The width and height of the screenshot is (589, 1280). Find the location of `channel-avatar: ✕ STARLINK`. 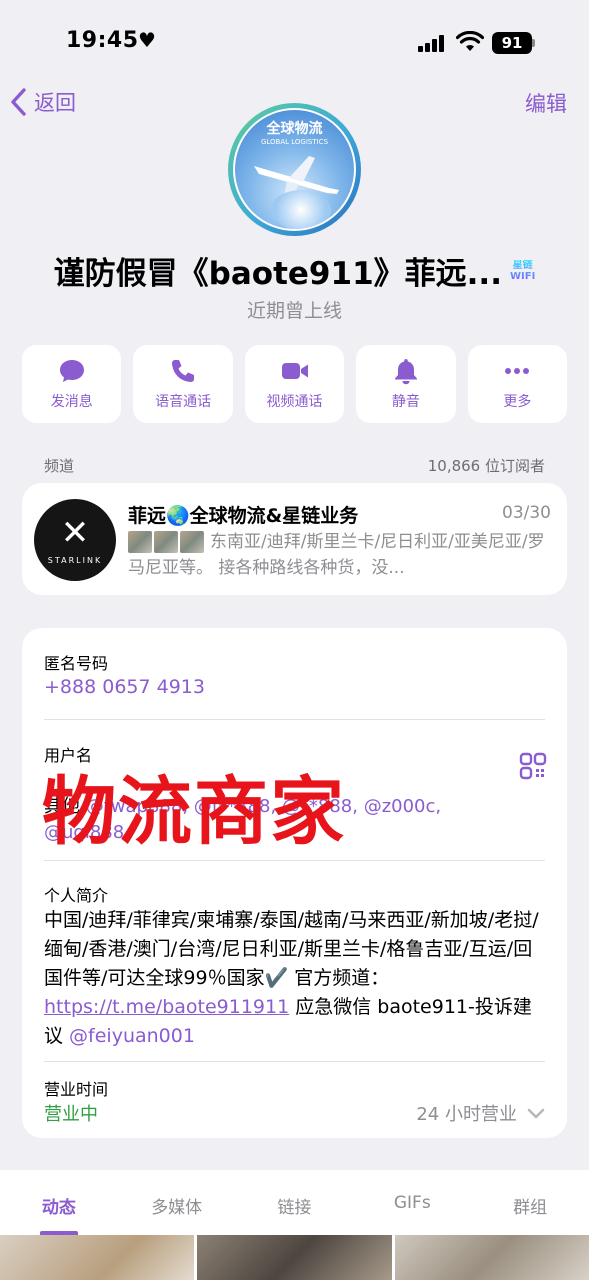

channel-avatar: ✕ STARLINK is located at coordinates (75, 540).